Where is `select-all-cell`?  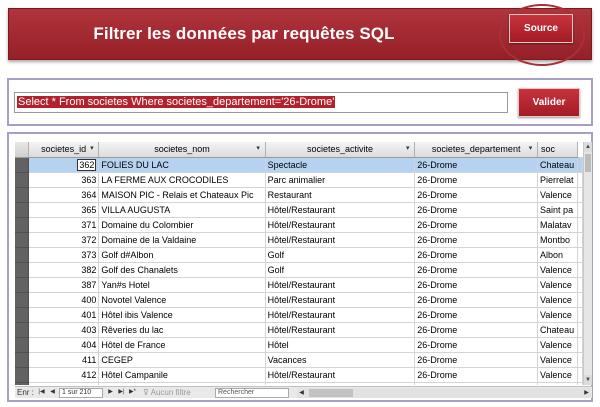
select-all-cell is located at coordinates (22, 150).